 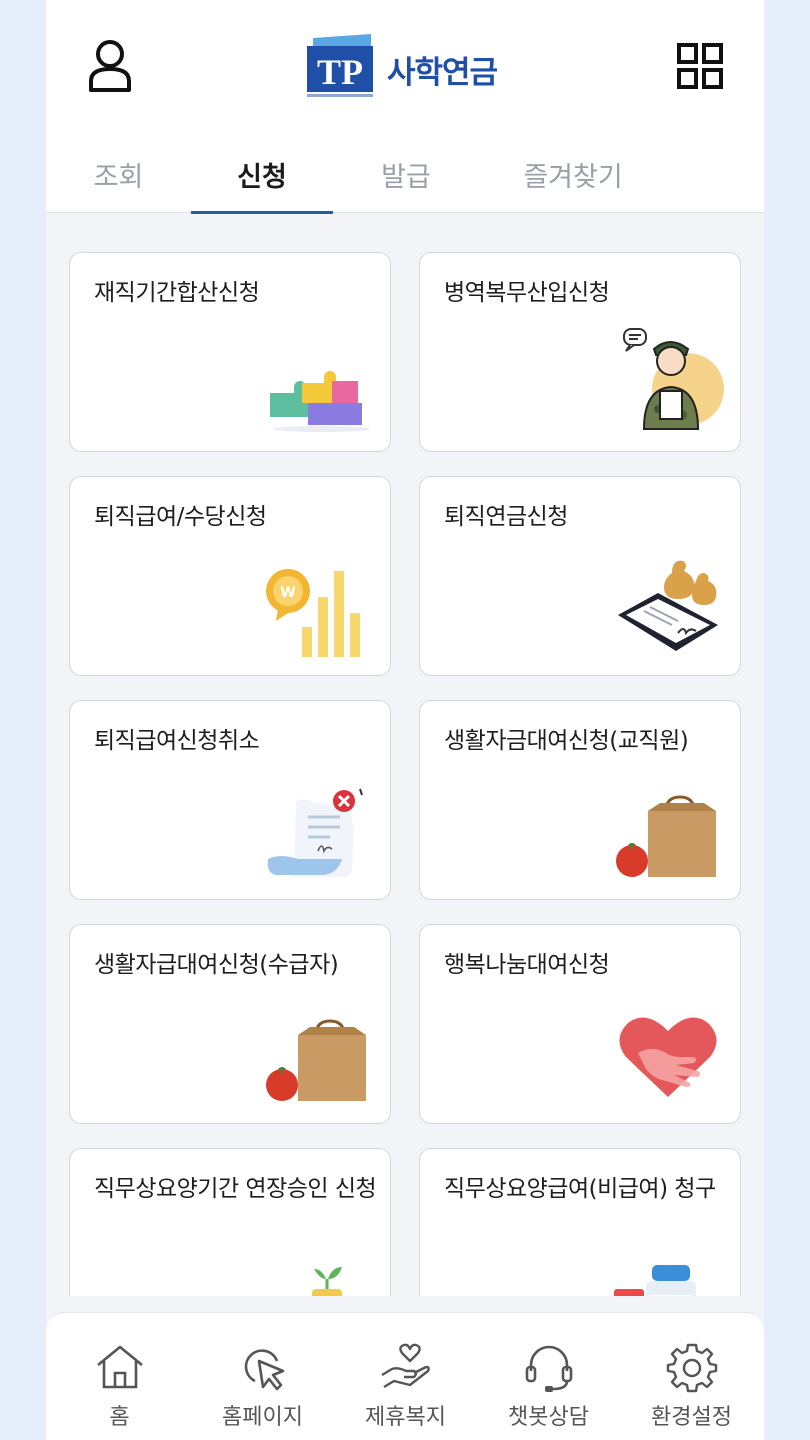 What do you see at coordinates (527, 293) in the screenshot?
I see `card-label: 병역복무산입신청` at bounding box center [527, 293].